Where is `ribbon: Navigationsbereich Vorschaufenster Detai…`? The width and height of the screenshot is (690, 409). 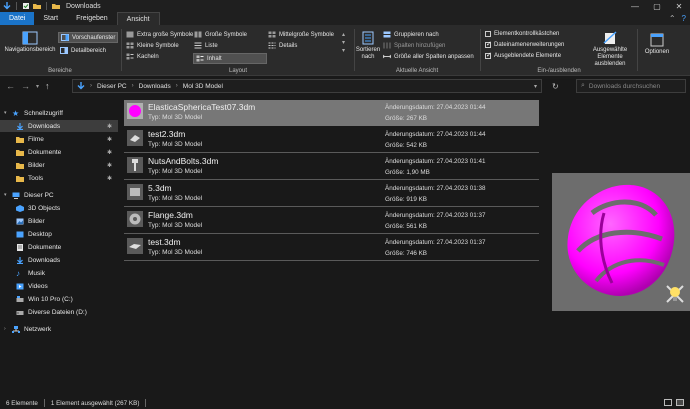
ribbon: Navigationsbereich Vorschaufenster Detai… is located at coordinates (345, 50).